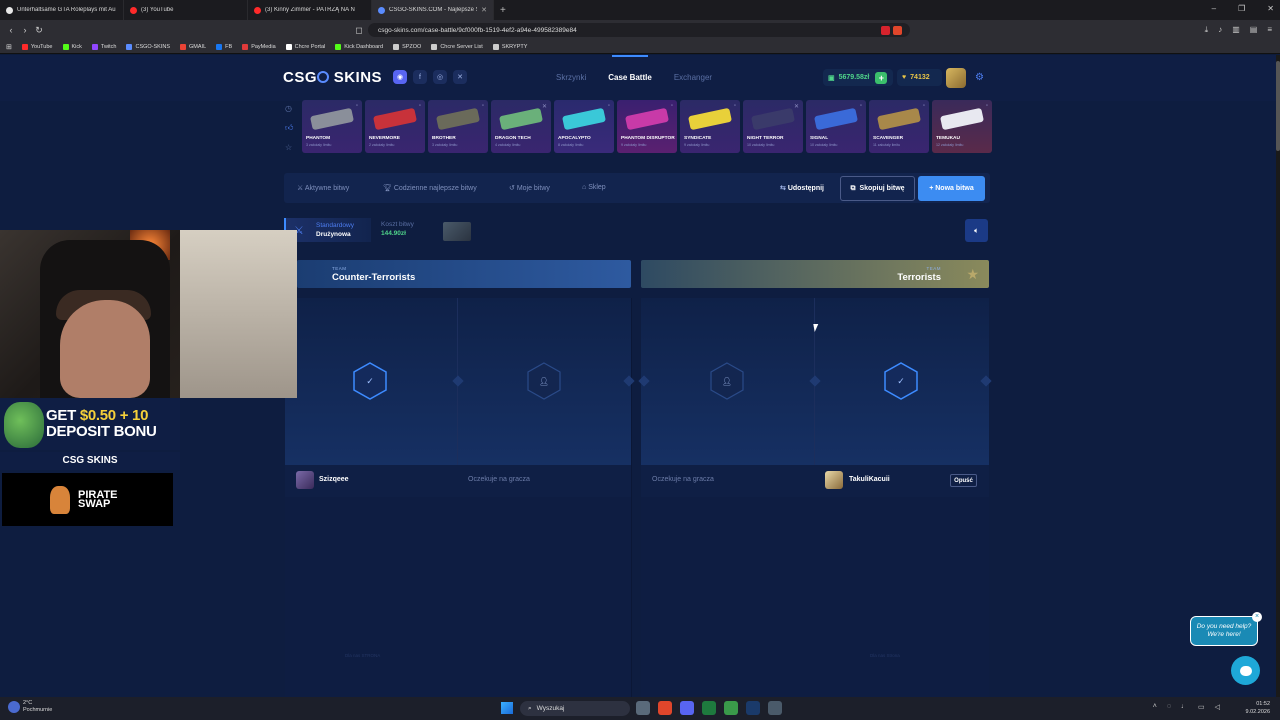  What do you see at coordinates (1278, 376) in the screenshot?
I see `page-scrollbar` at bounding box center [1278, 376].